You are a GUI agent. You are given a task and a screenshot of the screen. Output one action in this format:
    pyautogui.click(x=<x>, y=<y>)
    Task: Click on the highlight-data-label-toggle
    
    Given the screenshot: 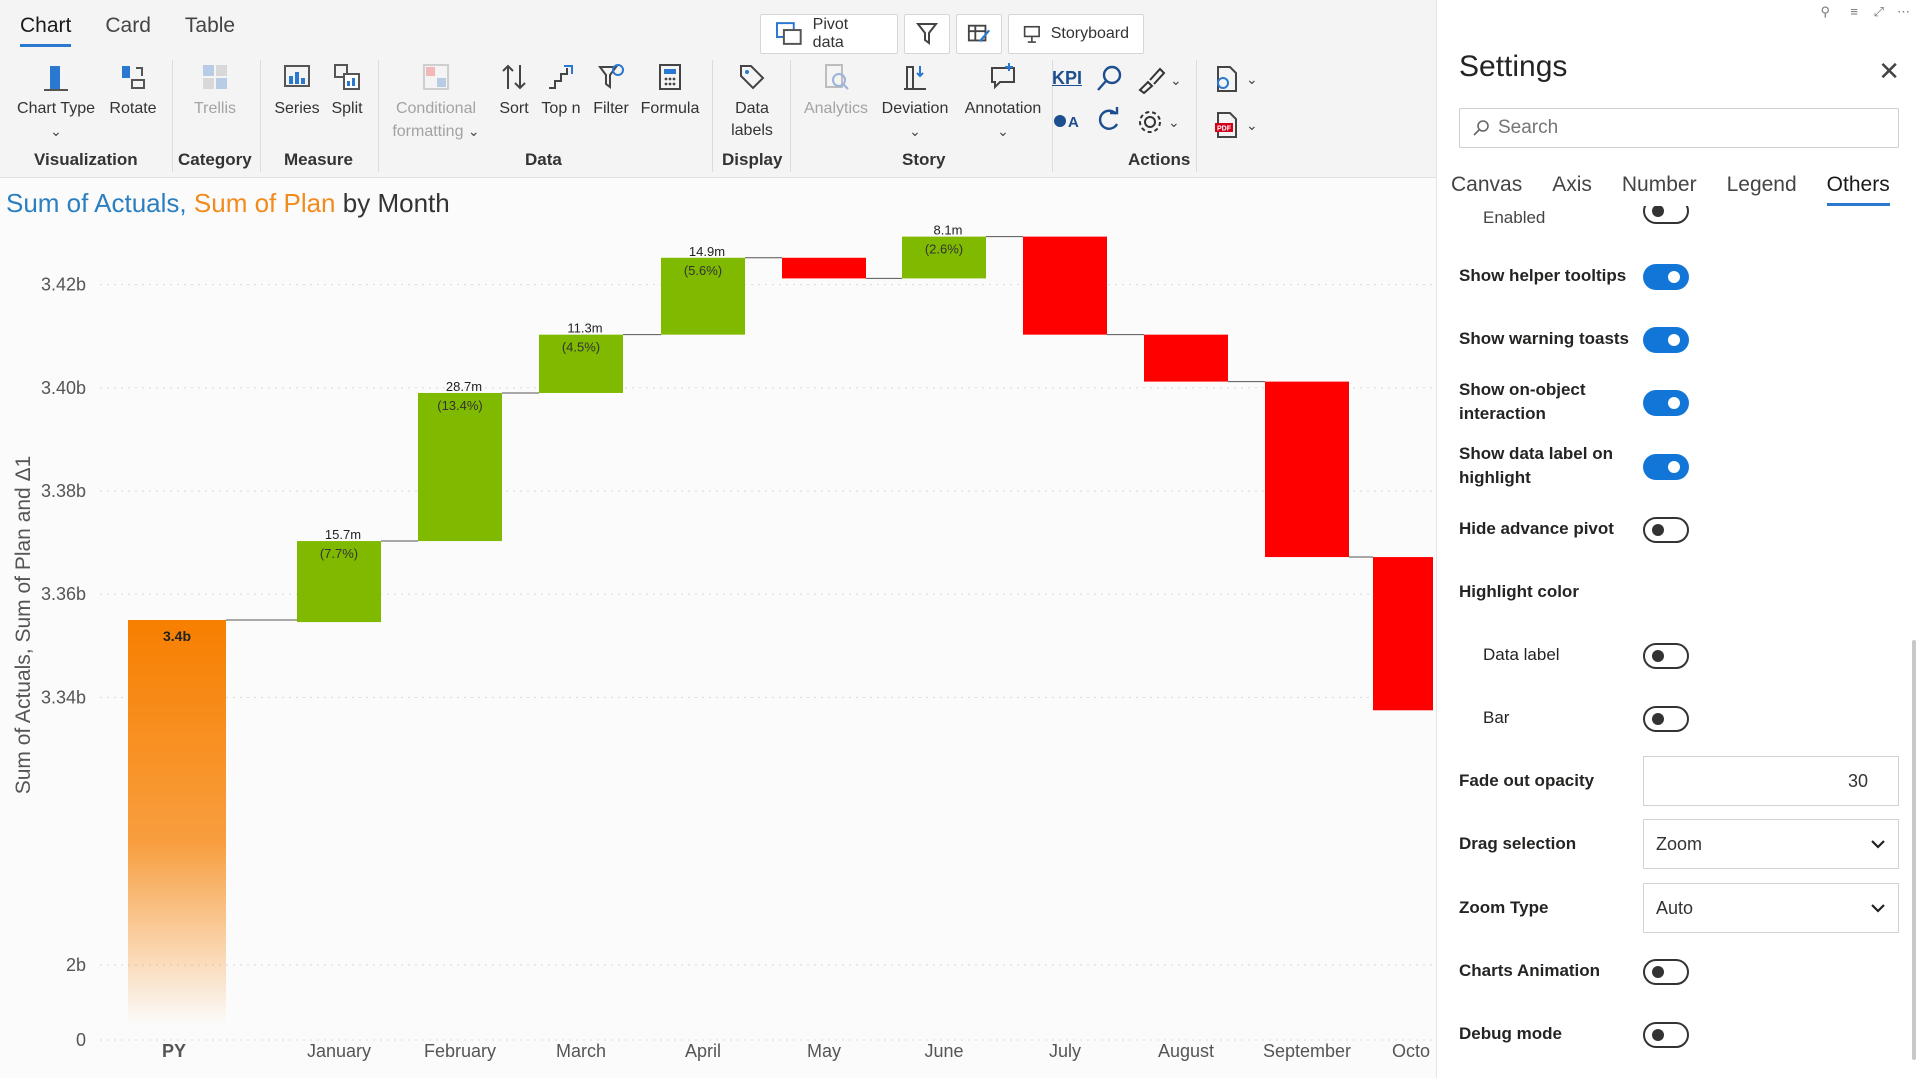 What is the action you would take?
    pyautogui.click(x=1666, y=656)
    